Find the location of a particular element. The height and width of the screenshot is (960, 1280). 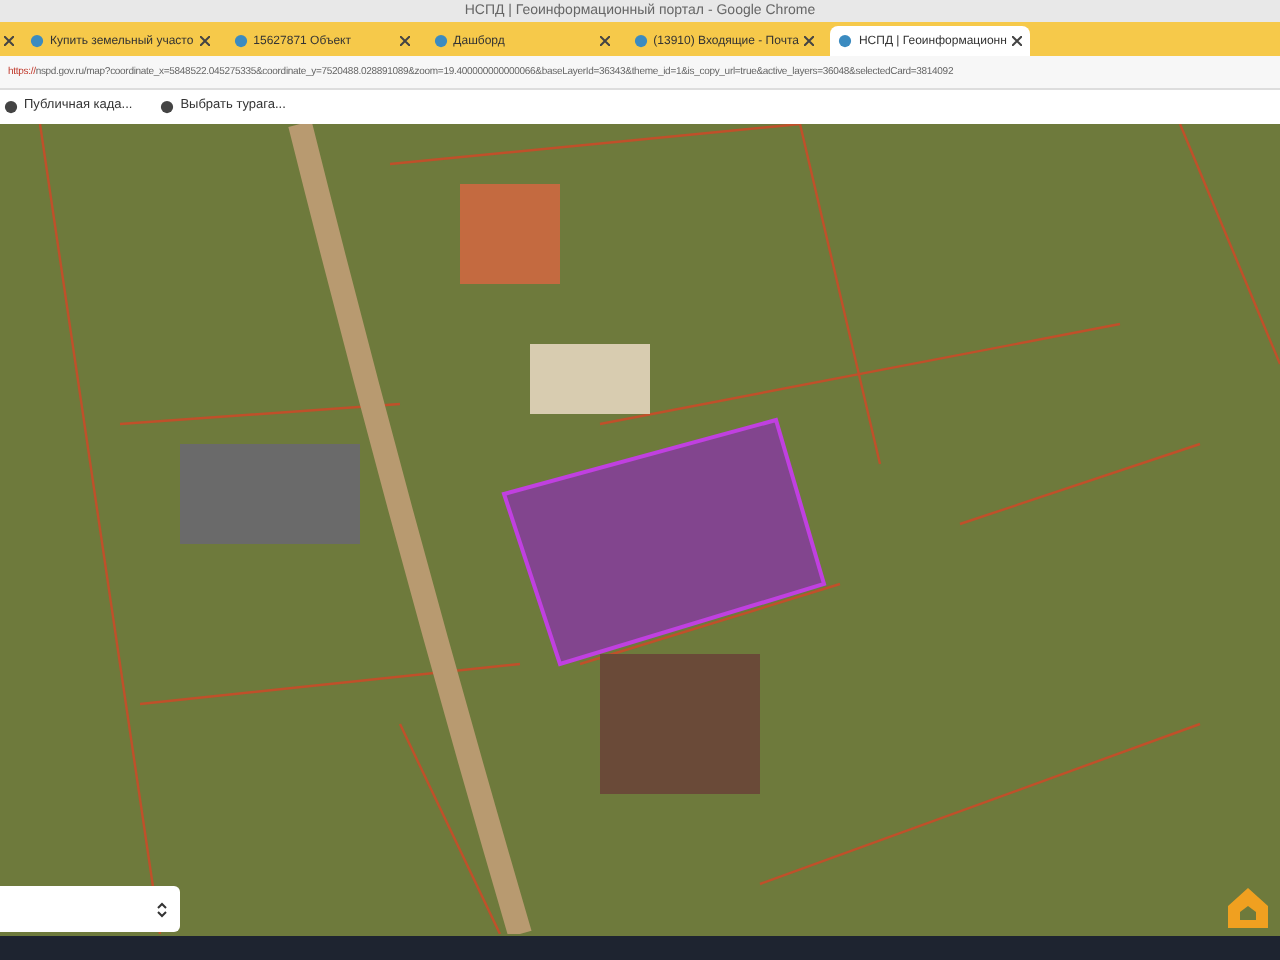

up-down-icon is located at coordinates (162, 909).